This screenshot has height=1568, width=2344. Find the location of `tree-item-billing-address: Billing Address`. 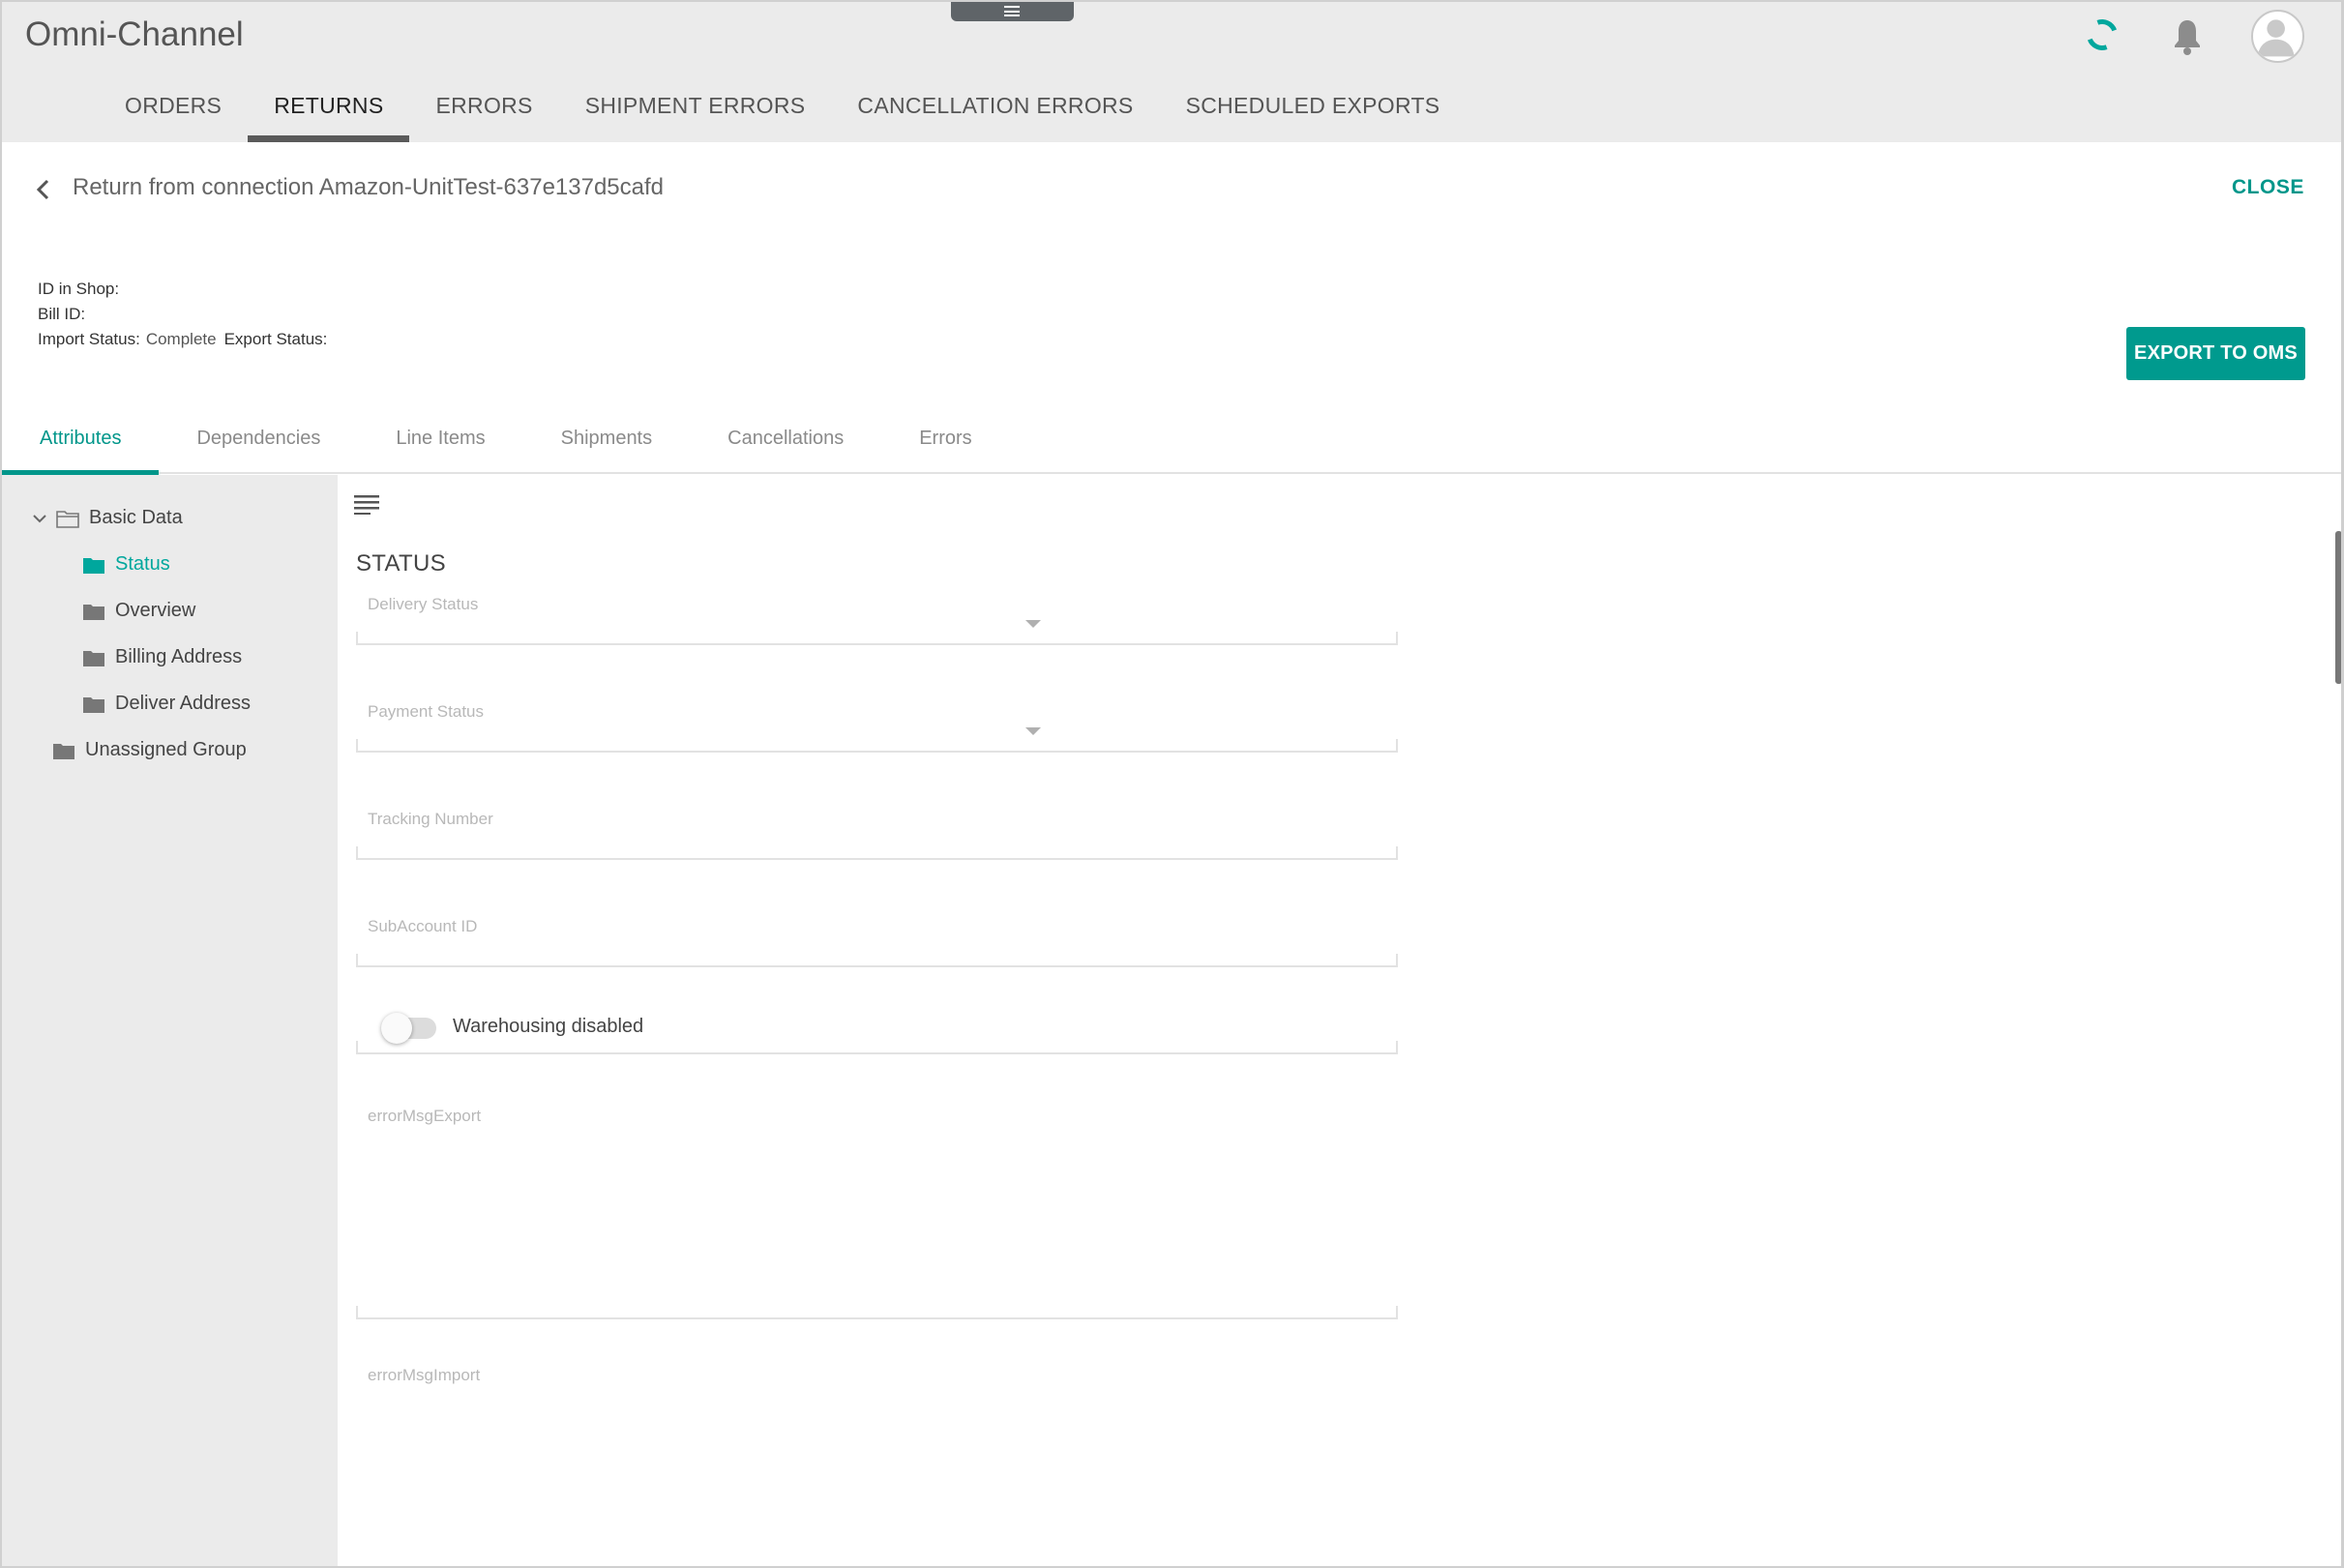

tree-item-billing-address: Billing Address is located at coordinates (162, 657).